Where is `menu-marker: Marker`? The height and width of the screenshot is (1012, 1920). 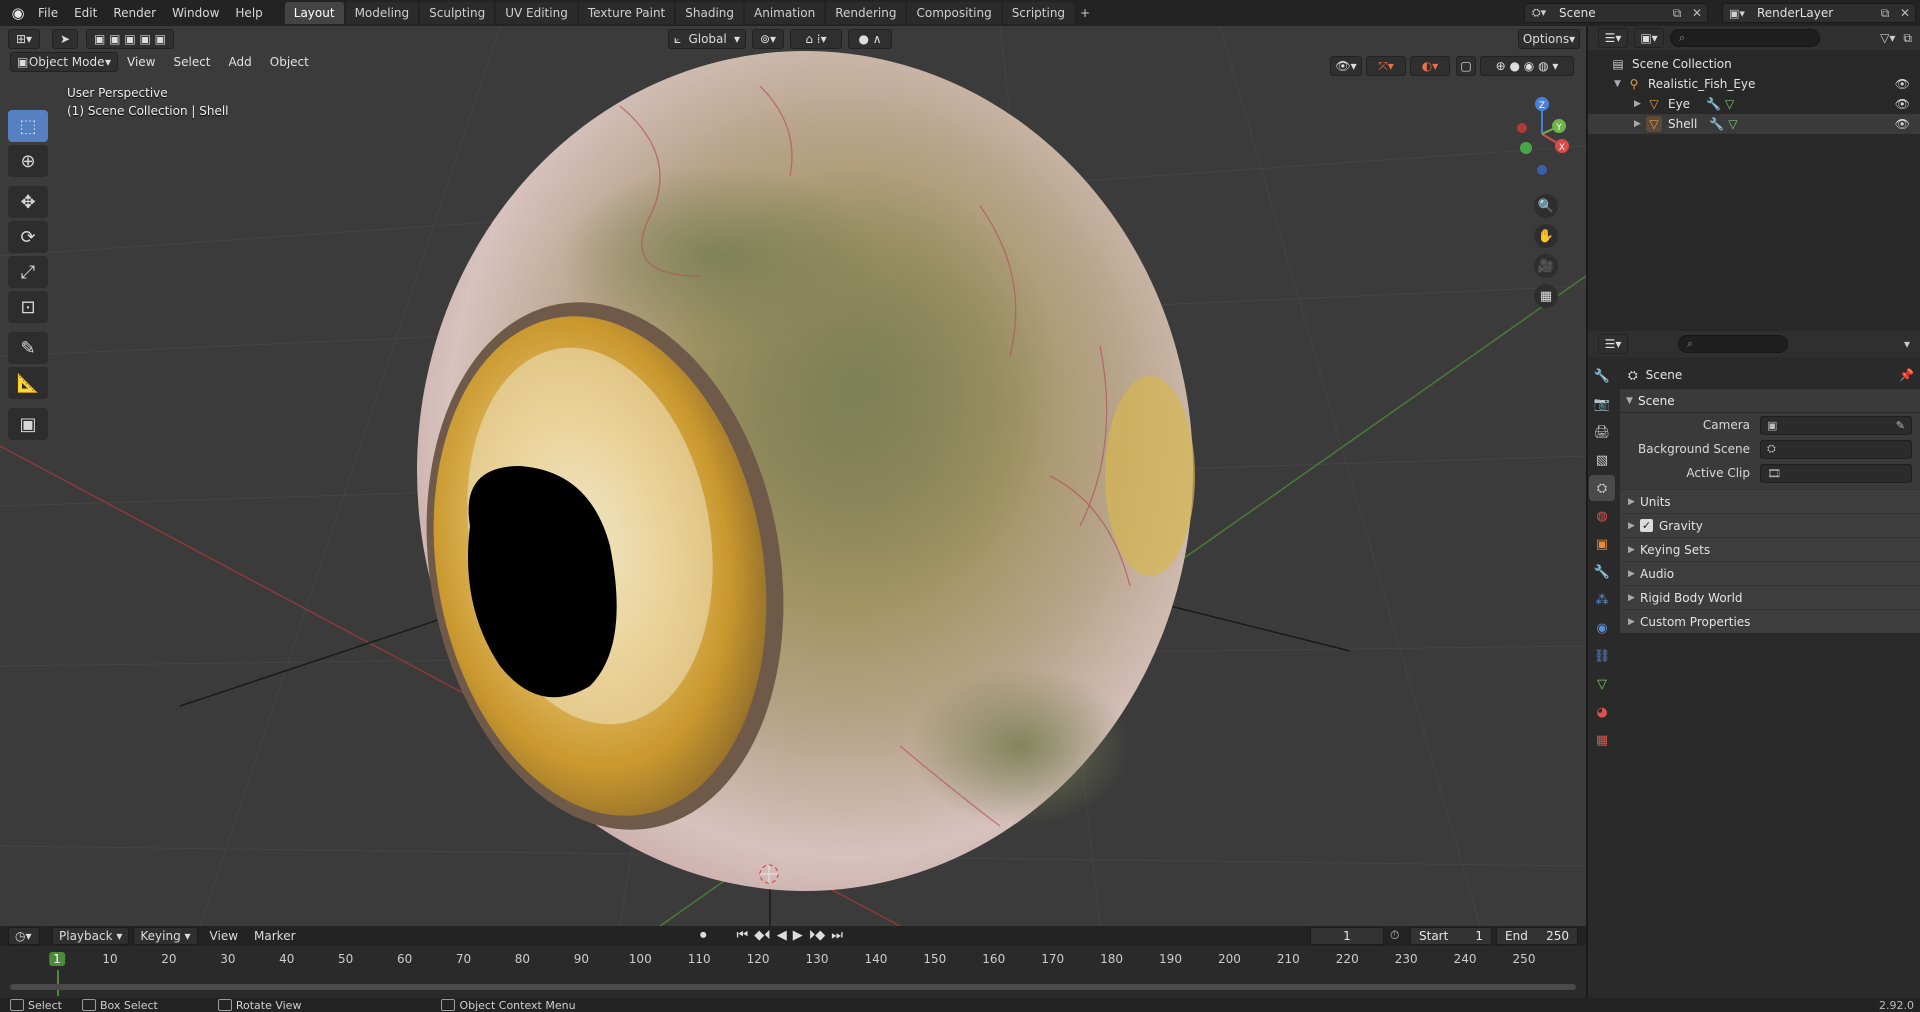
menu-marker: Marker is located at coordinates (274, 936).